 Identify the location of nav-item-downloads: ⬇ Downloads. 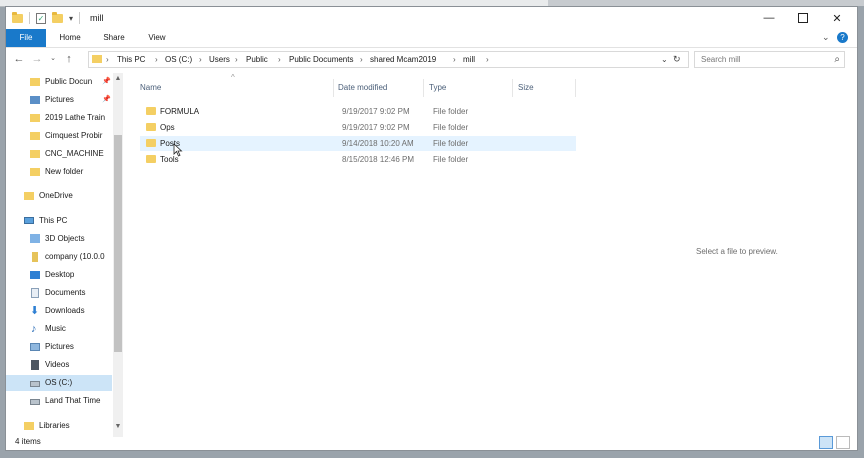
(59, 311).